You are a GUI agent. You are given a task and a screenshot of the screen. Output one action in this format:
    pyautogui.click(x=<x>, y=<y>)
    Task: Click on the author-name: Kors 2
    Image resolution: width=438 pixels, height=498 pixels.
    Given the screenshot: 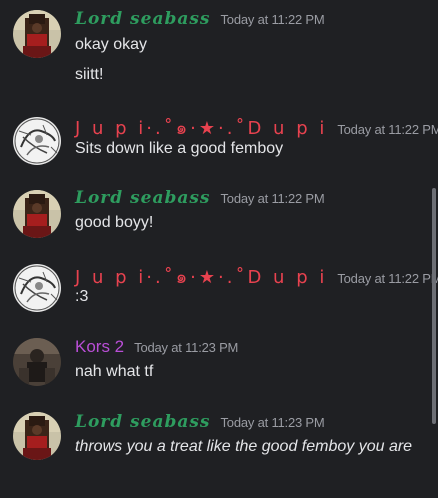 What is the action you would take?
    pyautogui.click(x=99, y=347)
    